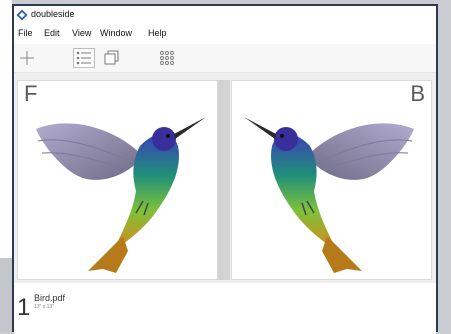 This screenshot has height=334, width=451. Describe the element at coordinates (24, 307) in the screenshot. I see `file-index: 1` at that location.